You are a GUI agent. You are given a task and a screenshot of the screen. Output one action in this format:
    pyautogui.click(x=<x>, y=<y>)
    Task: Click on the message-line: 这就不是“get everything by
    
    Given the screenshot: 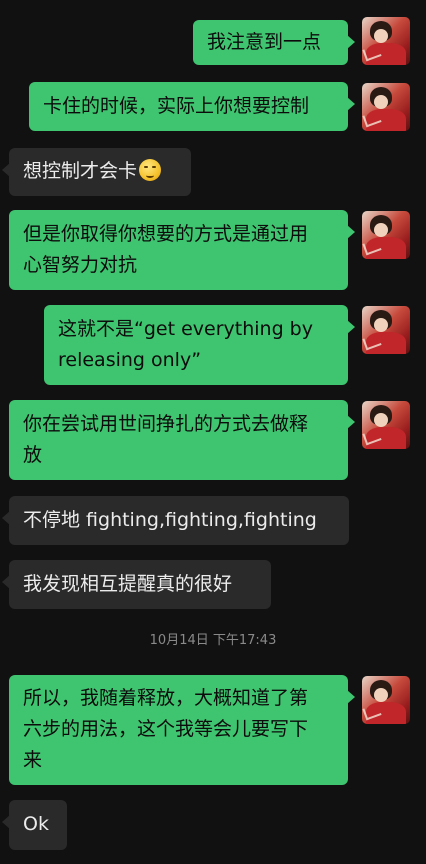 What is the action you would take?
    pyautogui.click(x=185, y=329)
    